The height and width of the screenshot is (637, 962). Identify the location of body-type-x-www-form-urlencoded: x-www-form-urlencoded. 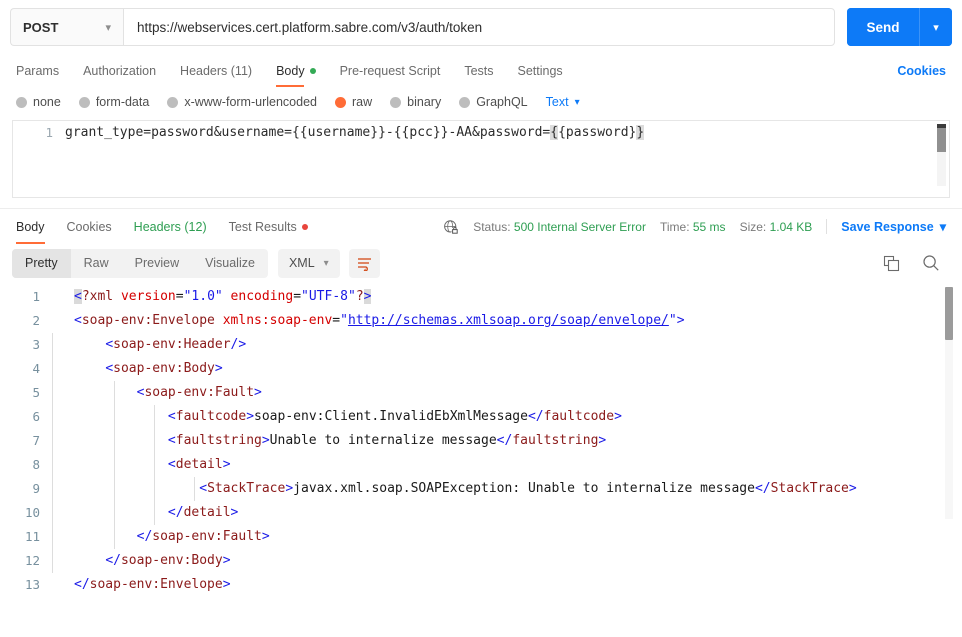
(242, 102).